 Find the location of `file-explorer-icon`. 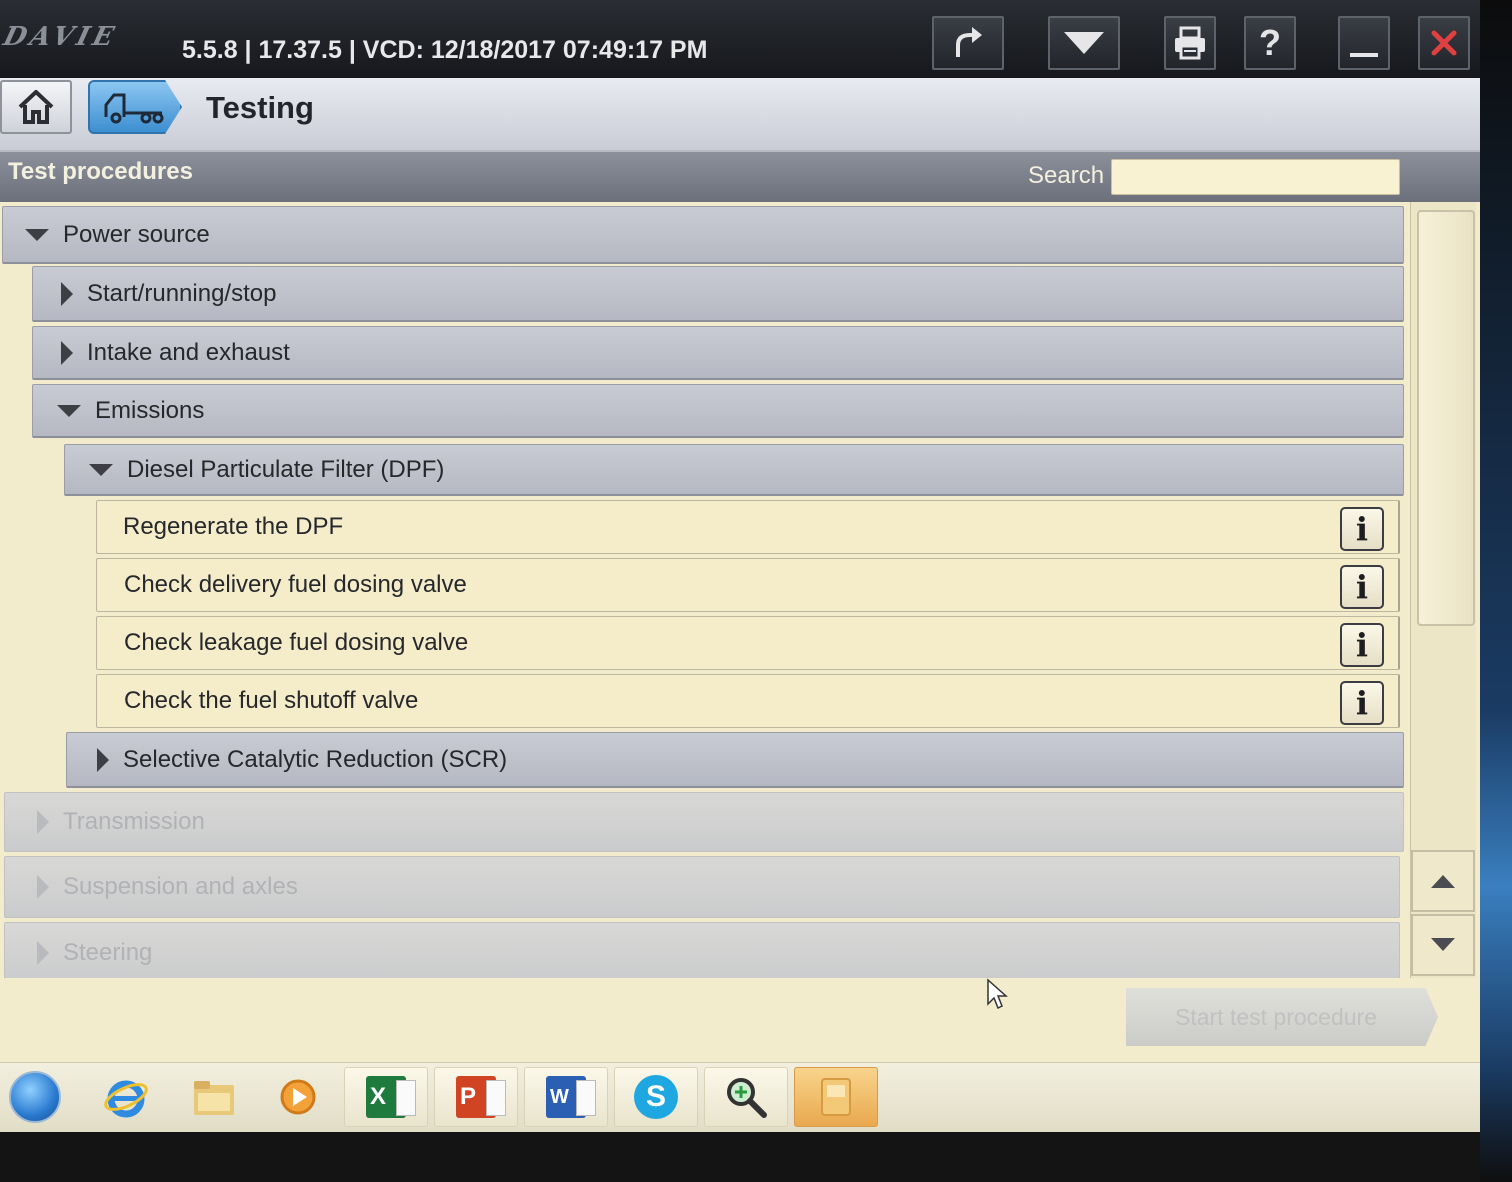

file-explorer-icon is located at coordinates (214, 1098).